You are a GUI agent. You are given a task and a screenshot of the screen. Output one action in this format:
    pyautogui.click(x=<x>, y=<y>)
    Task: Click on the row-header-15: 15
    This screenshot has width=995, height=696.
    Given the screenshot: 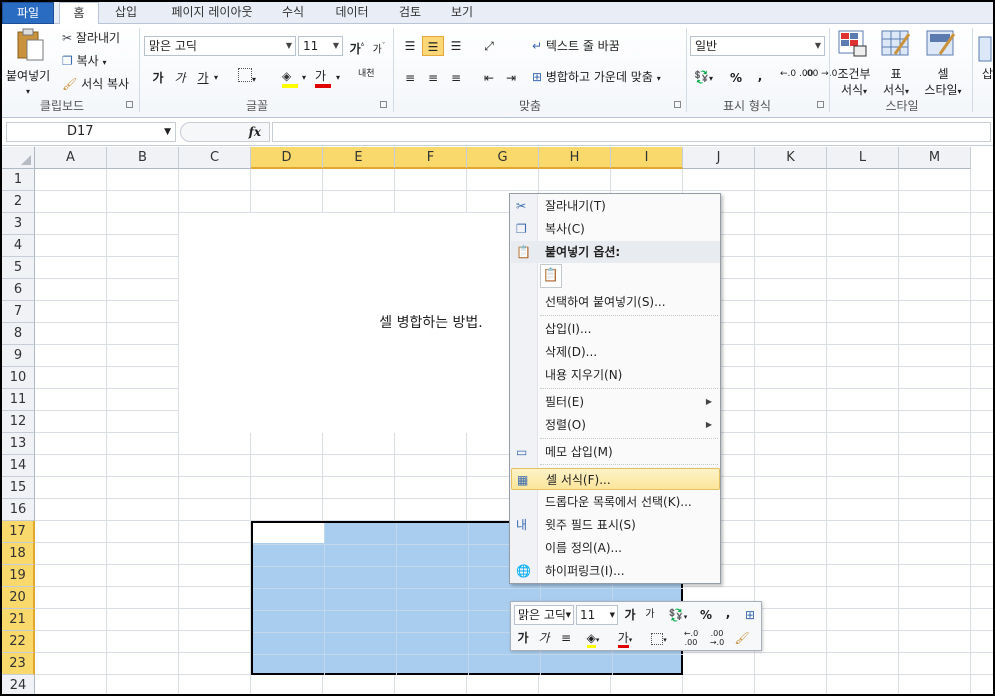 What is the action you would take?
    pyautogui.click(x=18, y=488)
    